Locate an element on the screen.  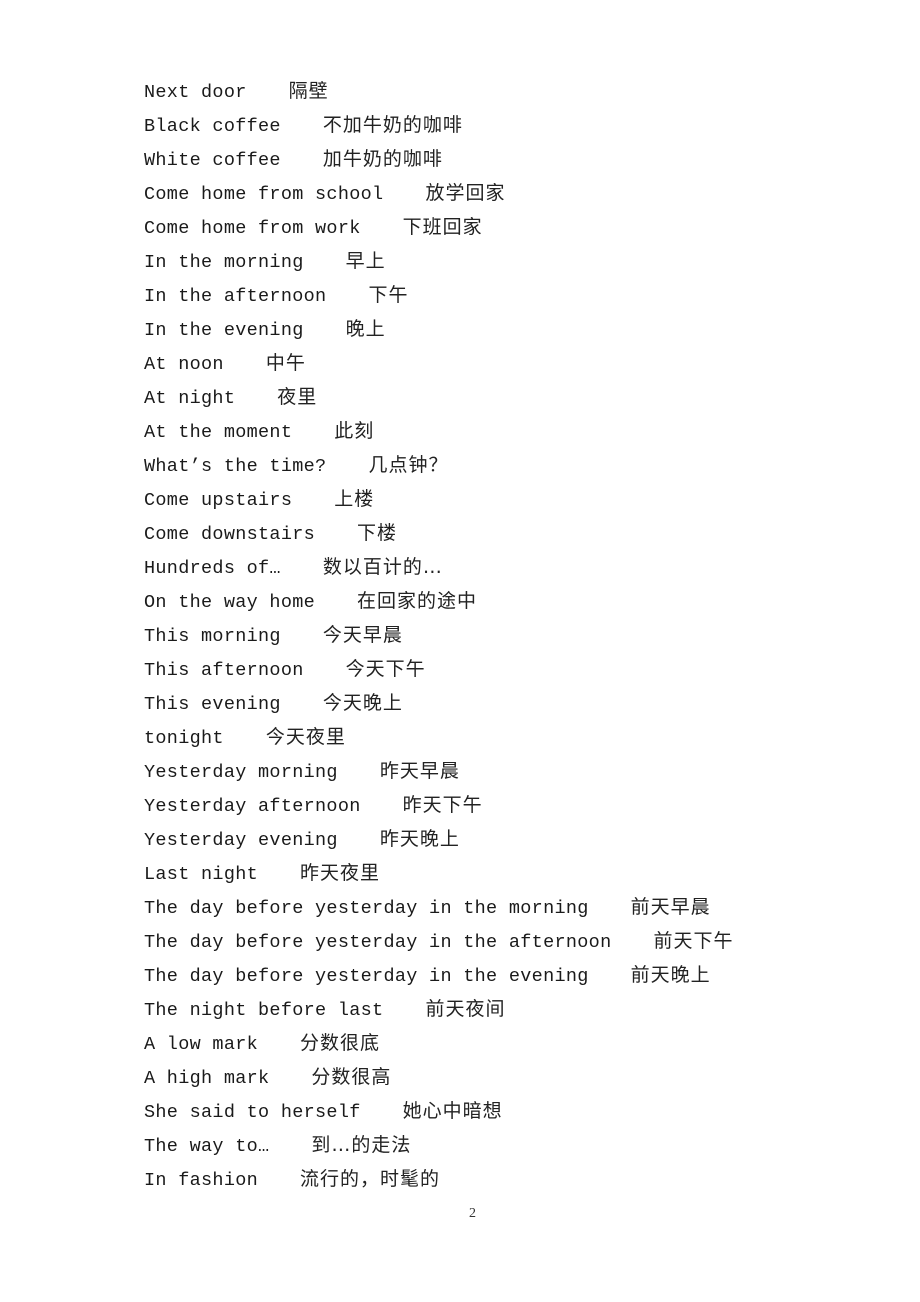
chinese-translation: 流行的，时髦的 is located at coordinates (370, 1179).